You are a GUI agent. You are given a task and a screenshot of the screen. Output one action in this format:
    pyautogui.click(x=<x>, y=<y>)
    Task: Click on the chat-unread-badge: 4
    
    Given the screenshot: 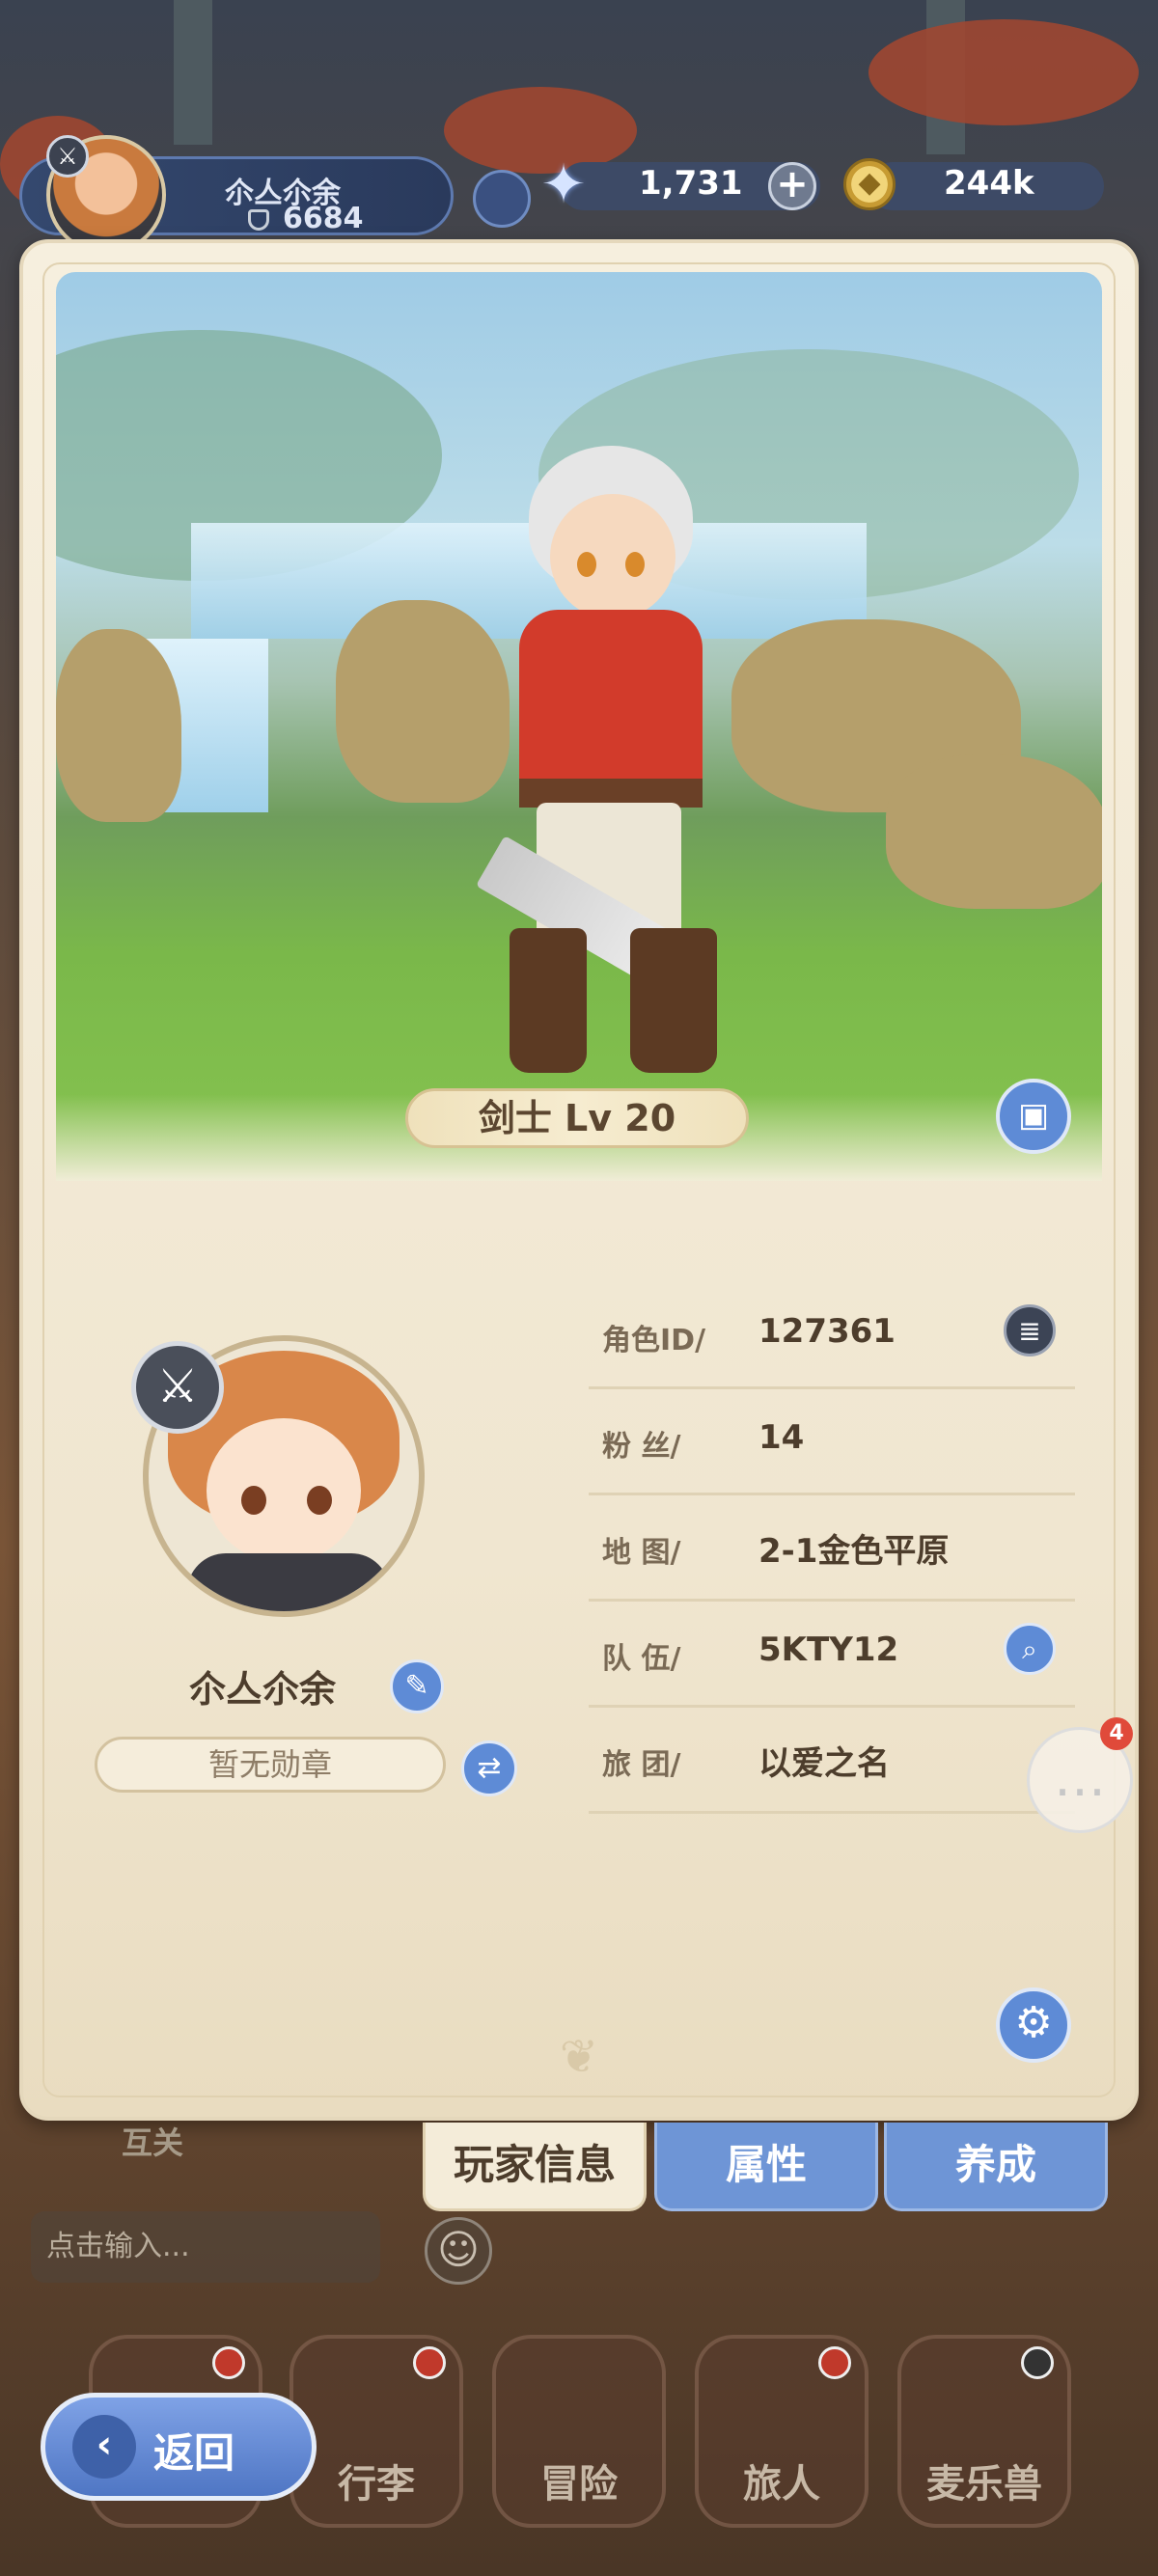 What is the action you would take?
    pyautogui.click(x=1116, y=1734)
    